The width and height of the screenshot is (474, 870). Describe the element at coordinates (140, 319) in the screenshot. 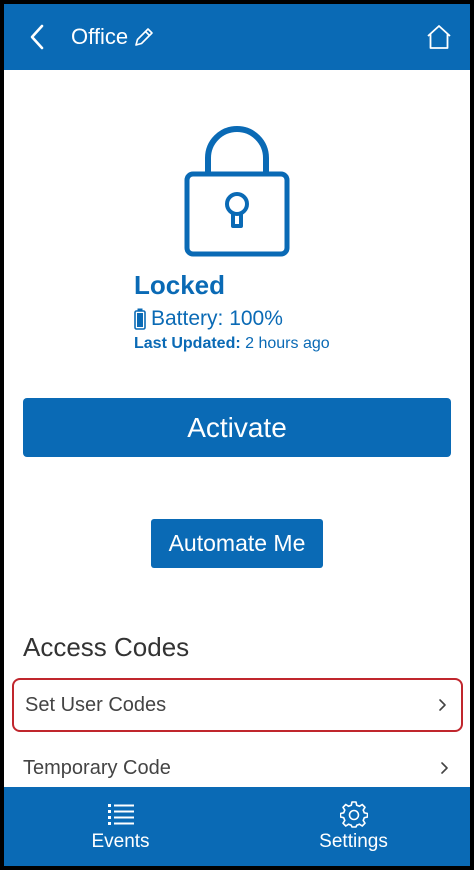

I see `battery-icon` at that location.